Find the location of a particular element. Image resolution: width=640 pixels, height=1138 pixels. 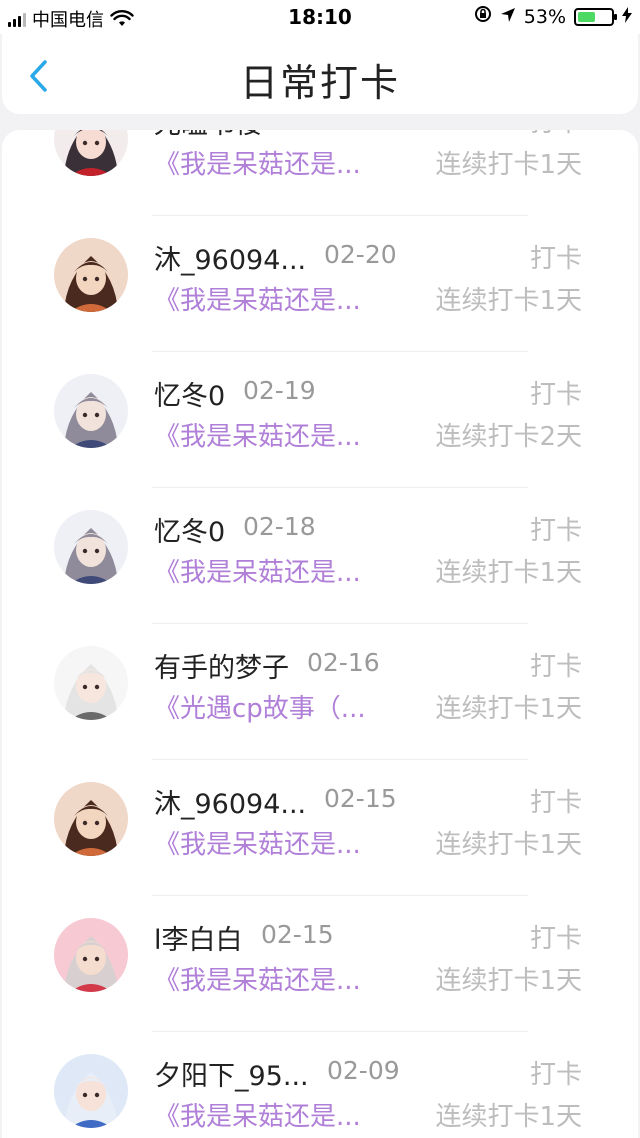

checkin-row: 忆冬0 02-19 打卡 《我是呆菇还是... 连续打卡2天 is located at coordinates (320, 420).